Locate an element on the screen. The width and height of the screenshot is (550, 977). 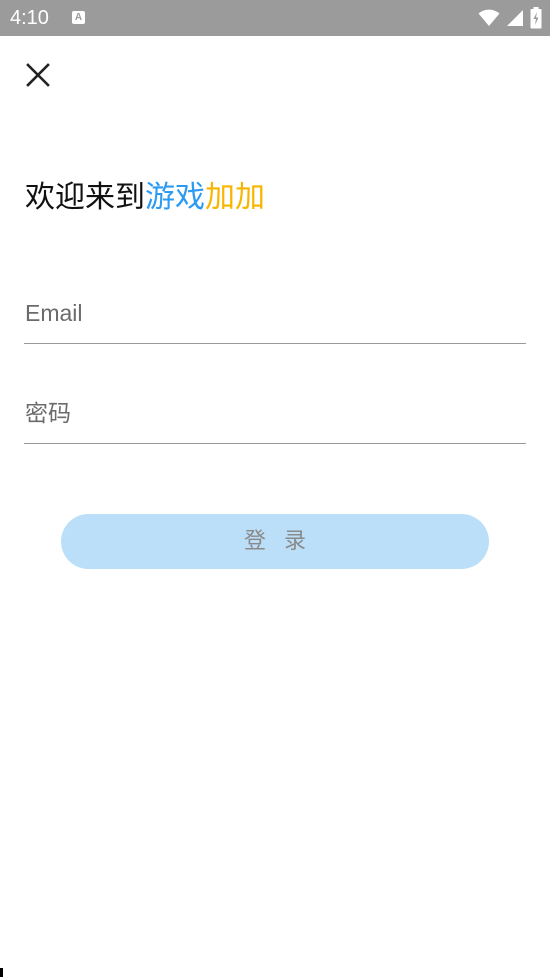
close-button is located at coordinates (38, 76).